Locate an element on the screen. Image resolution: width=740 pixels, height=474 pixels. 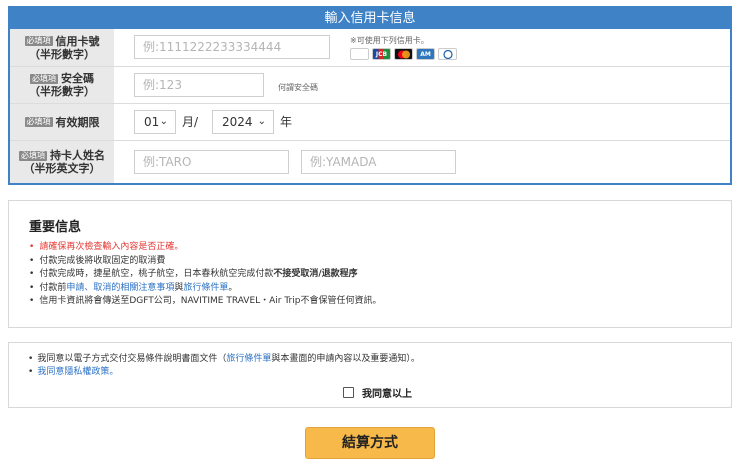
security-code-input: 例:123 is located at coordinates (199, 85).